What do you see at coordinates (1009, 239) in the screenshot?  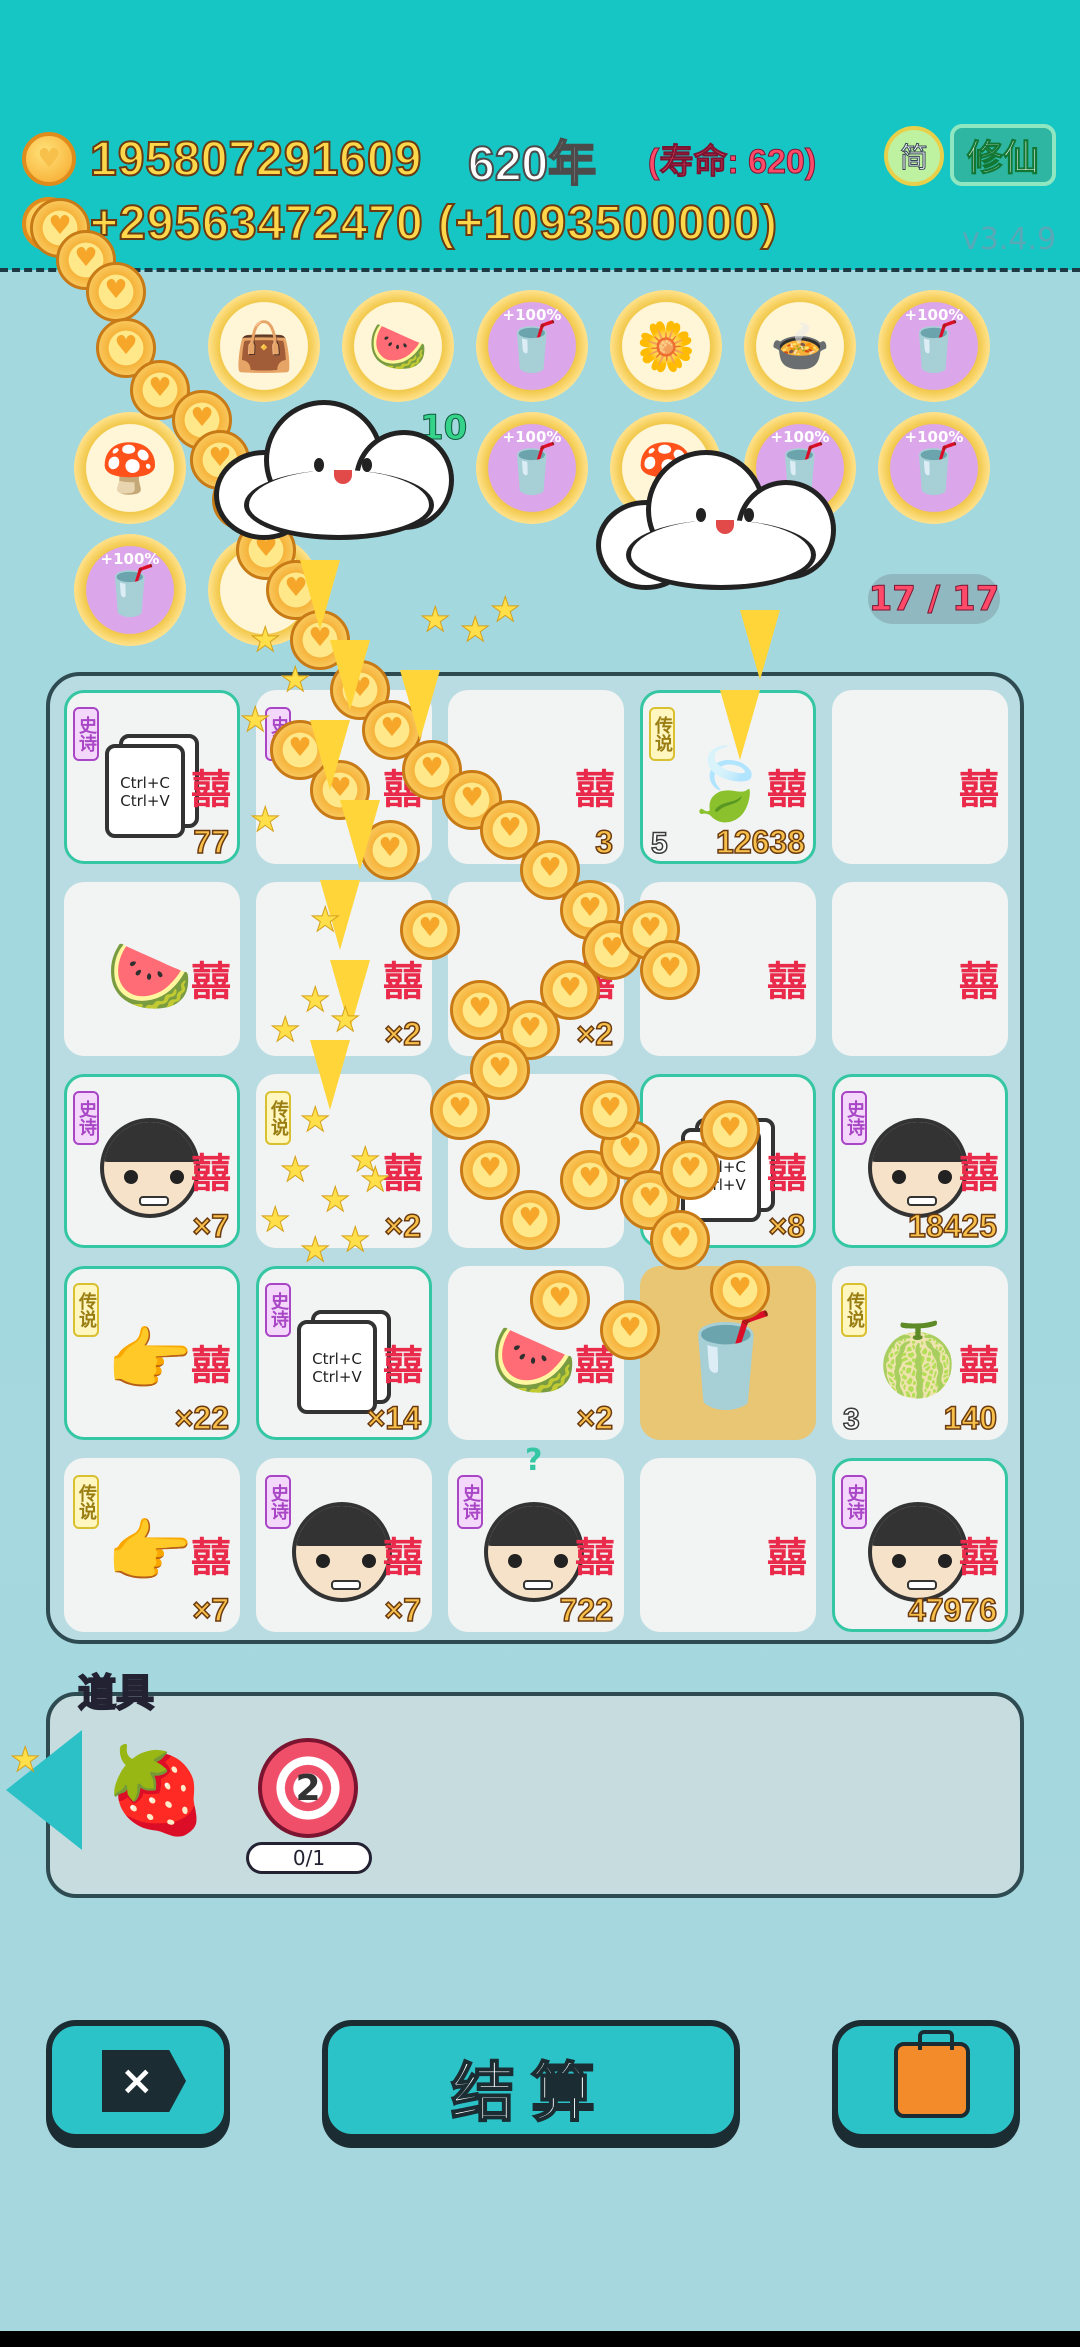 I see `version-label: v3.4.9` at bounding box center [1009, 239].